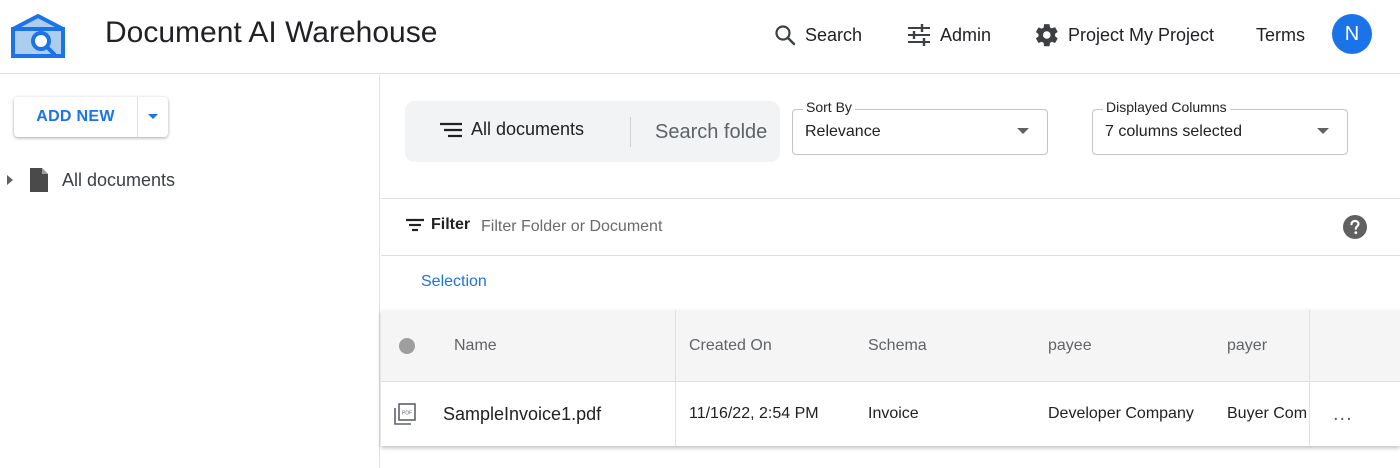  What do you see at coordinates (1047, 35) in the screenshot?
I see `gear-icon` at bounding box center [1047, 35].